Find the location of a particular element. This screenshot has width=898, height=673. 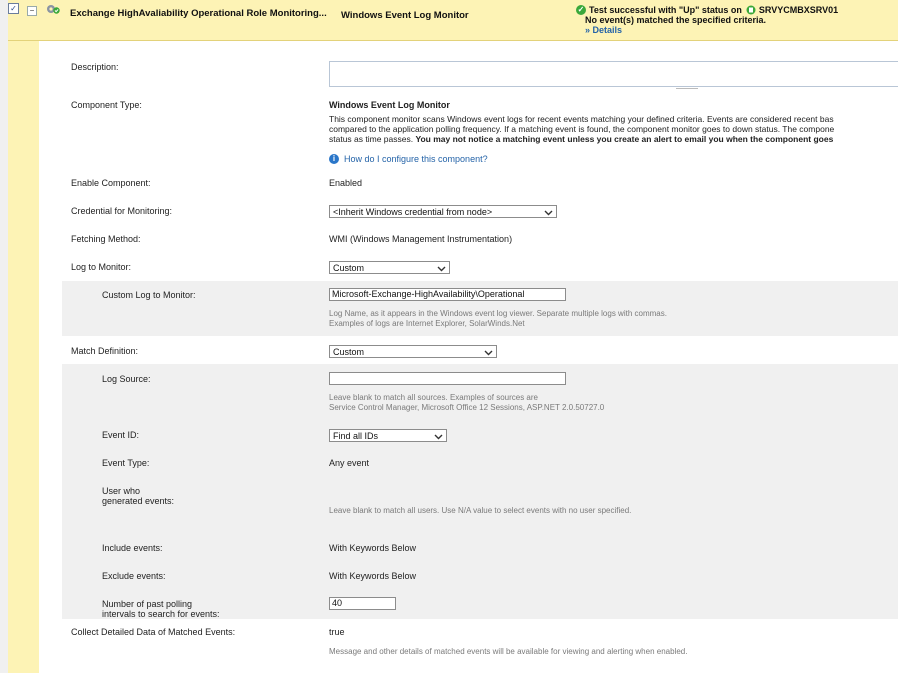

minus-icon: − is located at coordinates (32, 10).